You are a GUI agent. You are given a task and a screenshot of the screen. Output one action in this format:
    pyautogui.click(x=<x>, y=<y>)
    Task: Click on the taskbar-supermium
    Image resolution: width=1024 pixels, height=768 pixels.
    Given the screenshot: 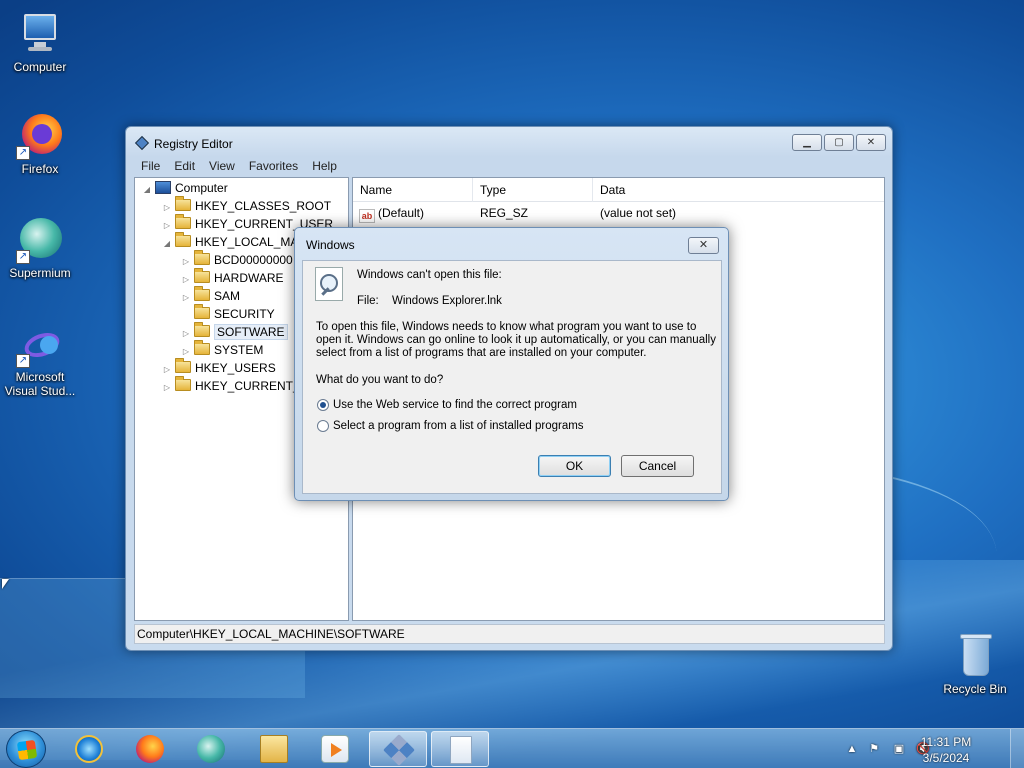 What is the action you would take?
    pyautogui.click(x=211, y=749)
    